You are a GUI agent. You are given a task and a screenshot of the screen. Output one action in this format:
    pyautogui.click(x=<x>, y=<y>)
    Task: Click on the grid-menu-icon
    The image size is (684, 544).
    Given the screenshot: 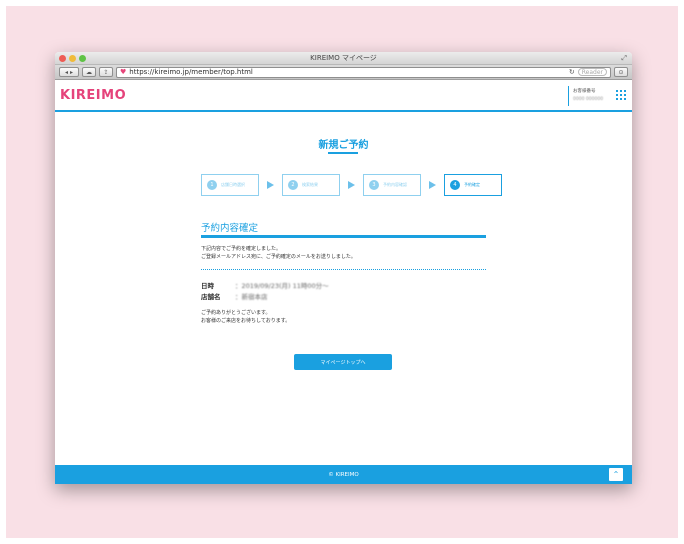 What is the action you would take?
    pyautogui.click(x=621, y=95)
    